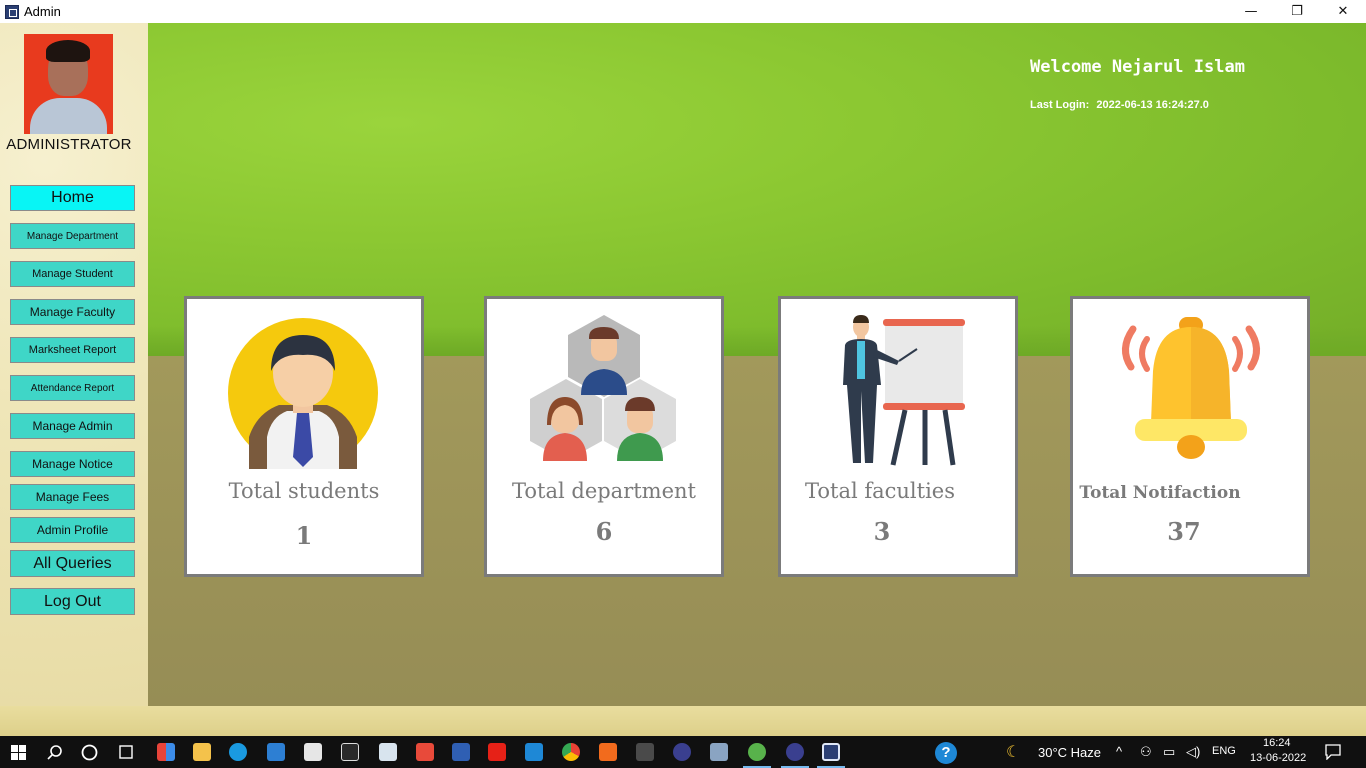 Image resolution: width=1366 pixels, height=768 pixels. Describe the element at coordinates (1278, 758) in the screenshot. I see `clock-date: 13-06-2022` at that location.